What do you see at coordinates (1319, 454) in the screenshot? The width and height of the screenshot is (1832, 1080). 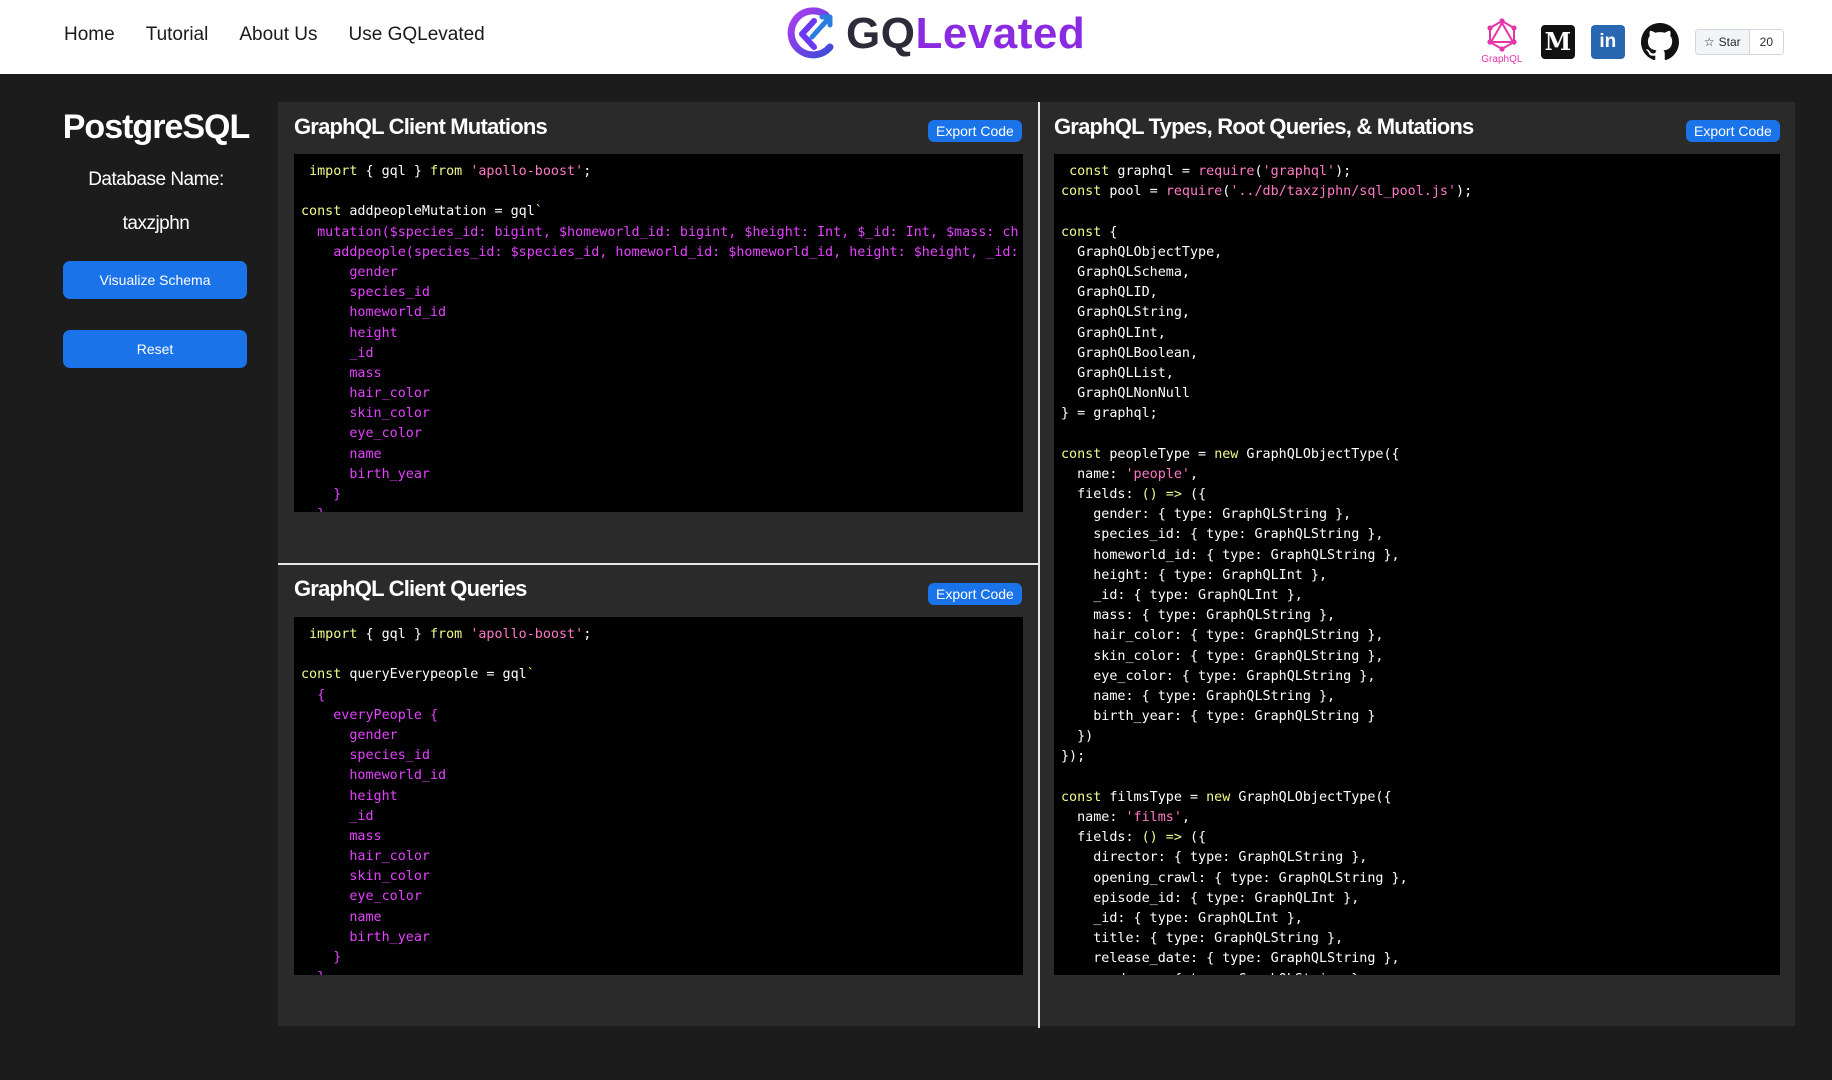 I see `code-token: GraphQLObjectType({` at bounding box center [1319, 454].